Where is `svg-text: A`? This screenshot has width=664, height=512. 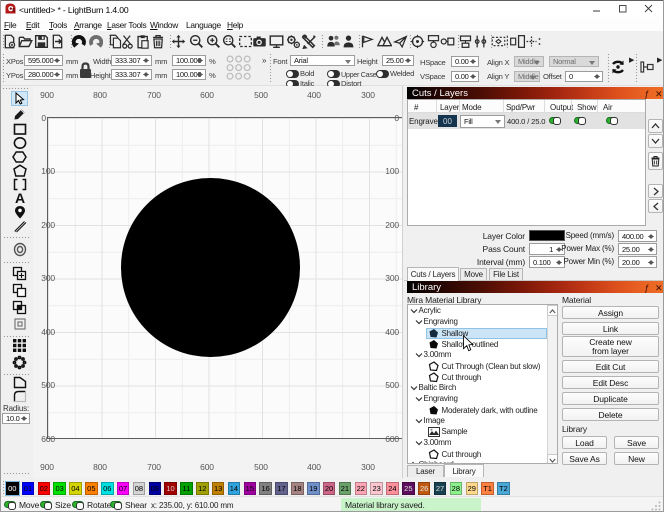 svg-text: A is located at coordinates (20, 198).